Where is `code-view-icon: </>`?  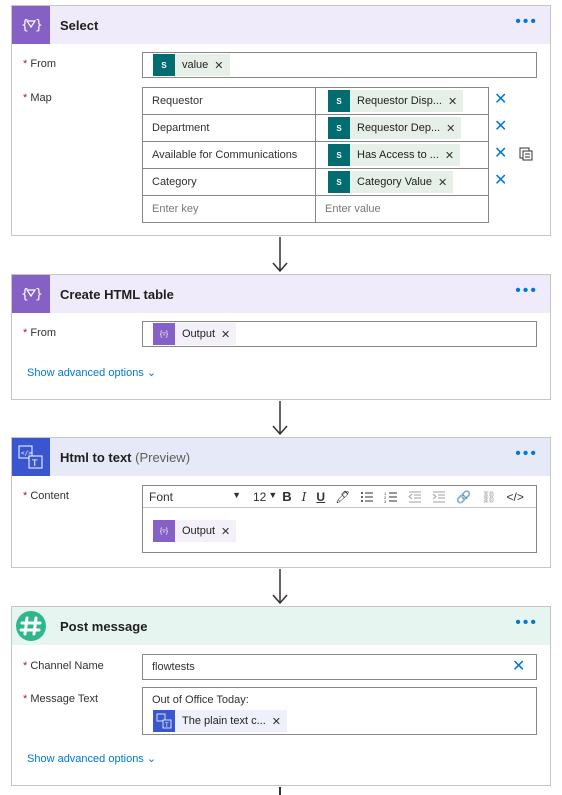 code-view-icon: </> is located at coordinates (515, 497).